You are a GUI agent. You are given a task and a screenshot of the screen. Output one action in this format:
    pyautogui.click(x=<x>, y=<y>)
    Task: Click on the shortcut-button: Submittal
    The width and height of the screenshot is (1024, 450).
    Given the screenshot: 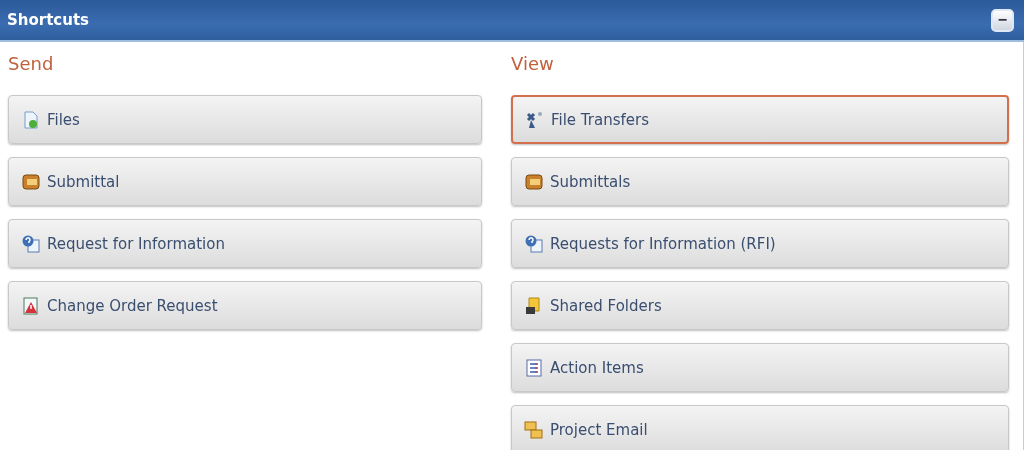 What is the action you would take?
    pyautogui.click(x=245, y=181)
    